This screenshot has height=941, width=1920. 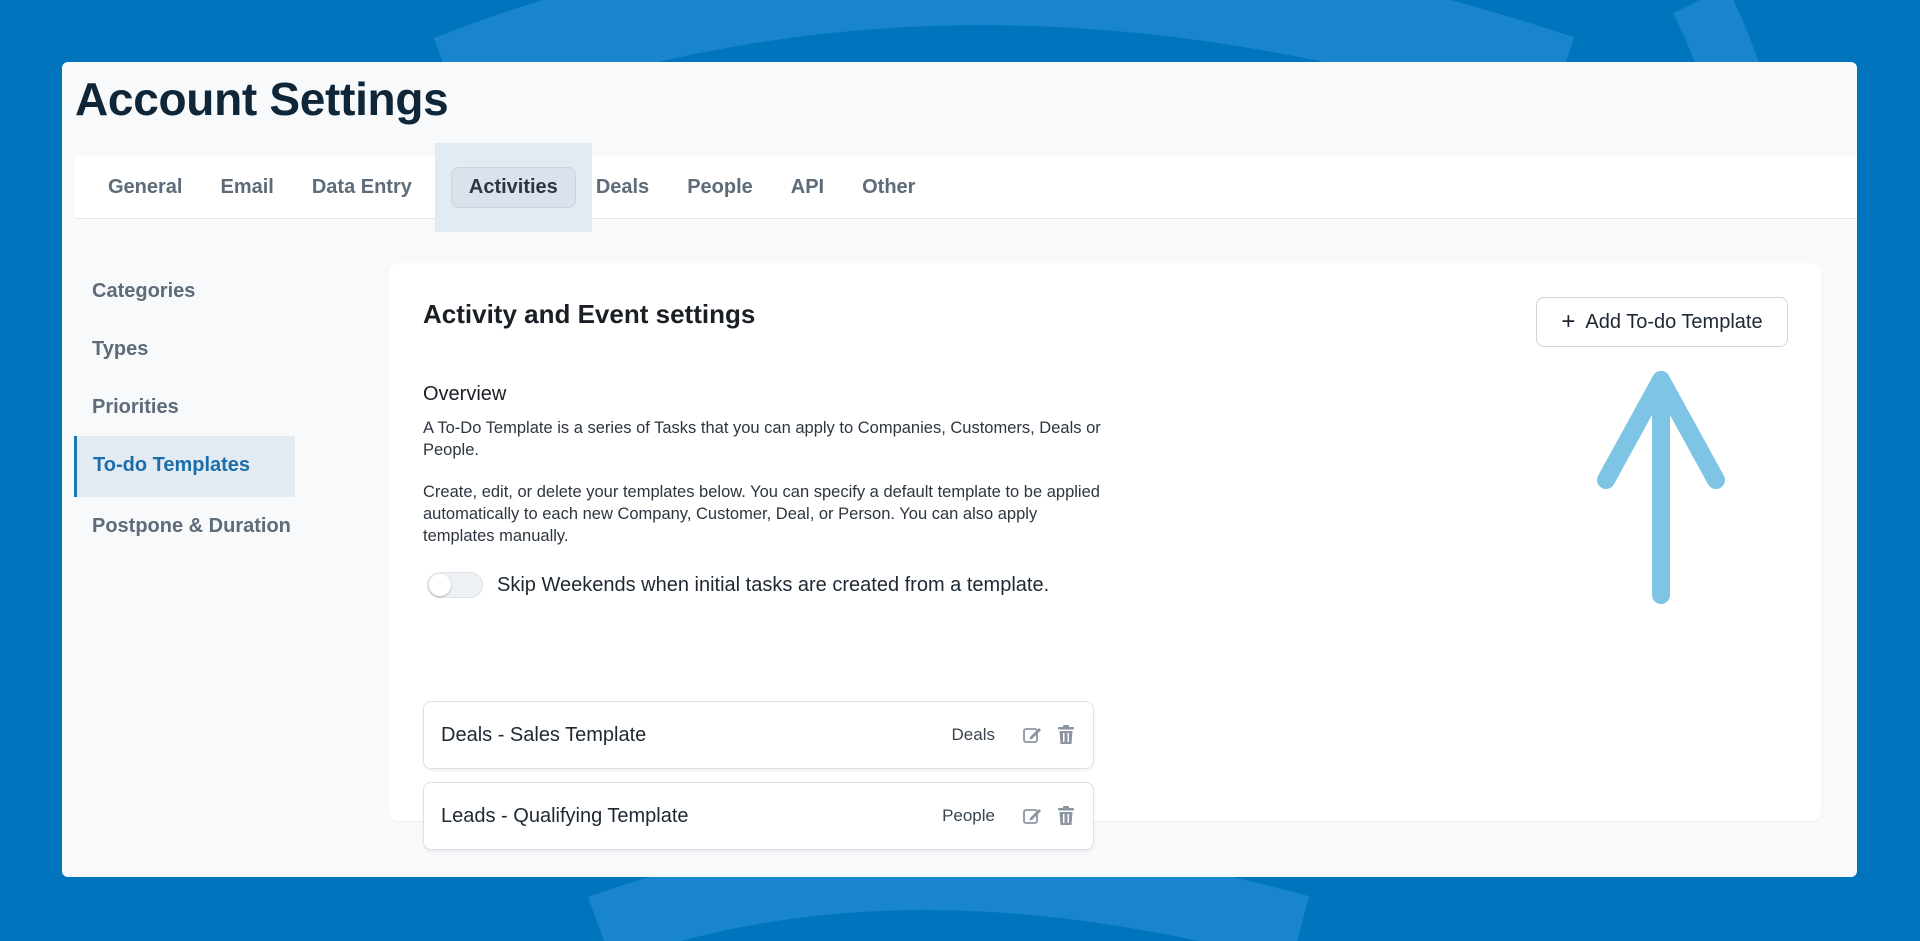 I want to click on add-todo-template-label: Add To-do Template, so click(x=1674, y=321).